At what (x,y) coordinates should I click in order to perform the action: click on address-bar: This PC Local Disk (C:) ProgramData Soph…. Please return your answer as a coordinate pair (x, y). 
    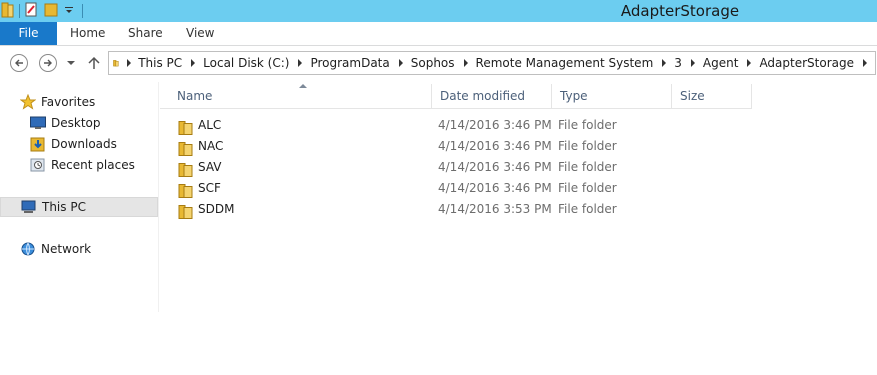
    Looking at the image, I should click on (492, 63).